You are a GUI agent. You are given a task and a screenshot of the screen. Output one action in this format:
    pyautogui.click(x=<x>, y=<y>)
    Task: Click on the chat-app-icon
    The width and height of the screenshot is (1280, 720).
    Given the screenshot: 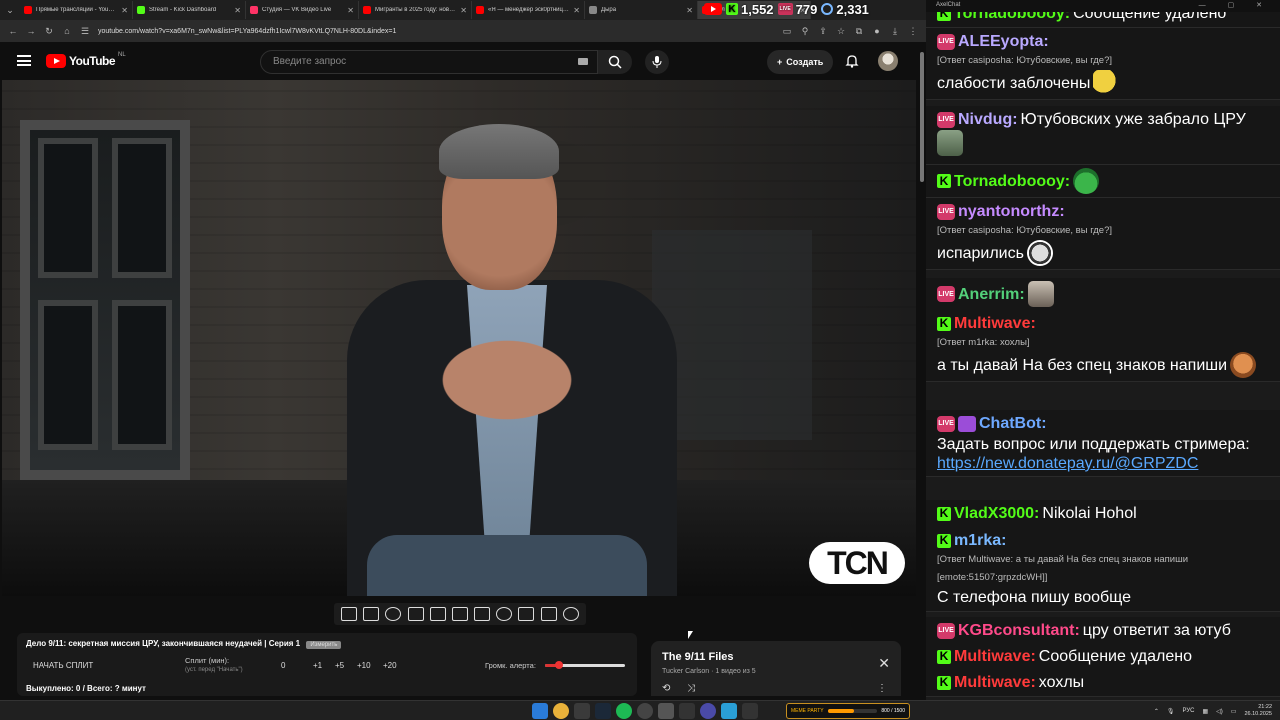 What is the action you would take?
    pyautogui.click(x=750, y=711)
    